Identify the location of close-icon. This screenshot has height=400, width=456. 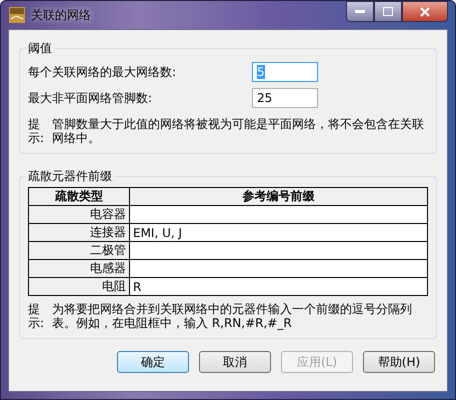
(425, 11).